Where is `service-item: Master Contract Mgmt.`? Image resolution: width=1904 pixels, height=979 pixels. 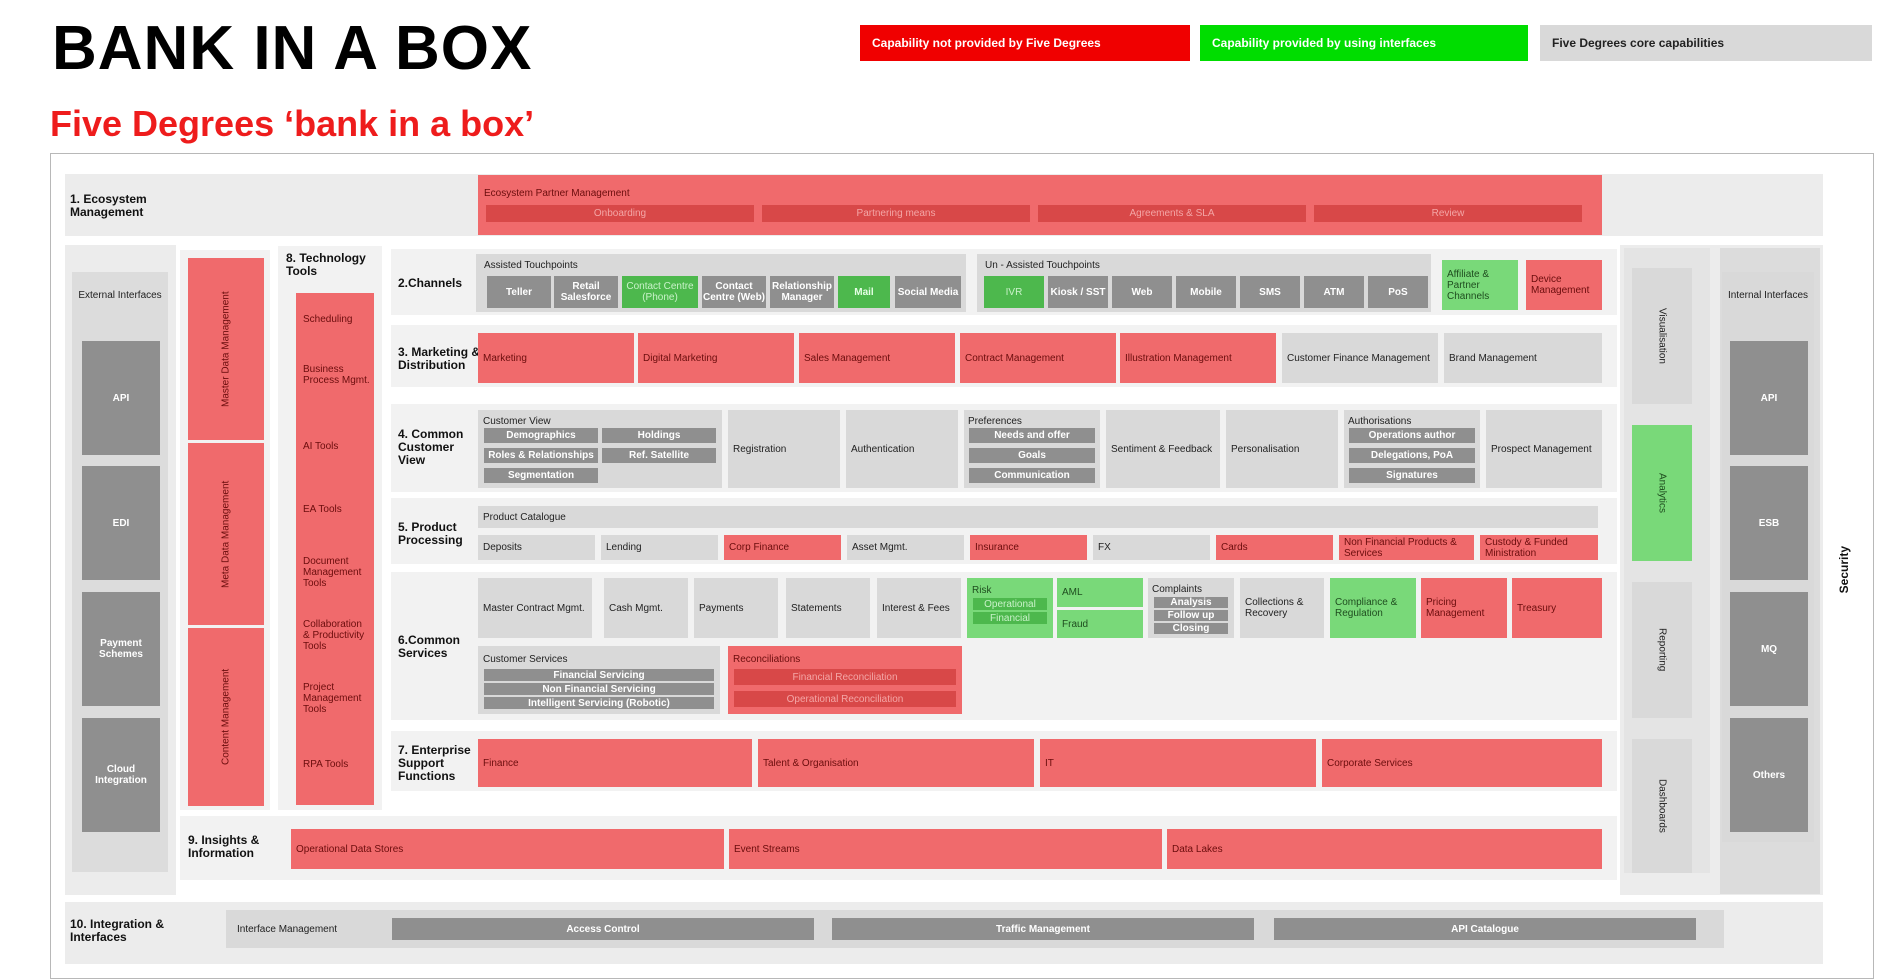 service-item: Master Contract Mgmt. is located at coordinates (535, 608).